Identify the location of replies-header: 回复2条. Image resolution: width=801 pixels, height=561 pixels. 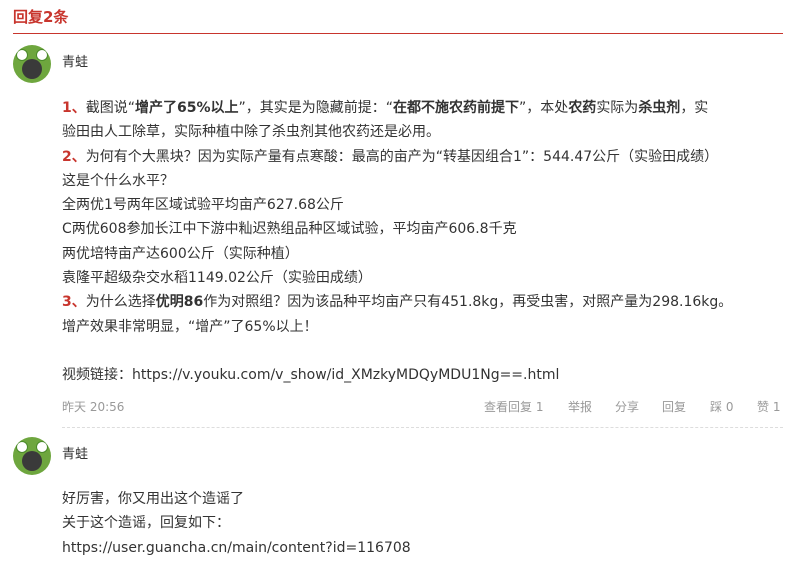
(398, 20).